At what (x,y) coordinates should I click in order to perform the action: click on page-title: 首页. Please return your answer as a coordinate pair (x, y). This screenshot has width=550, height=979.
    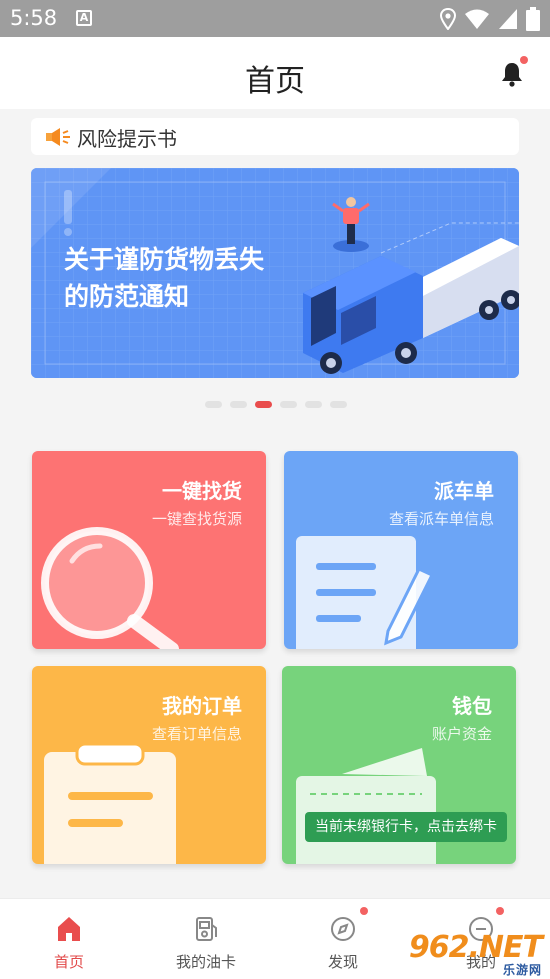
    Looking at the image, I should click on (275, 81).